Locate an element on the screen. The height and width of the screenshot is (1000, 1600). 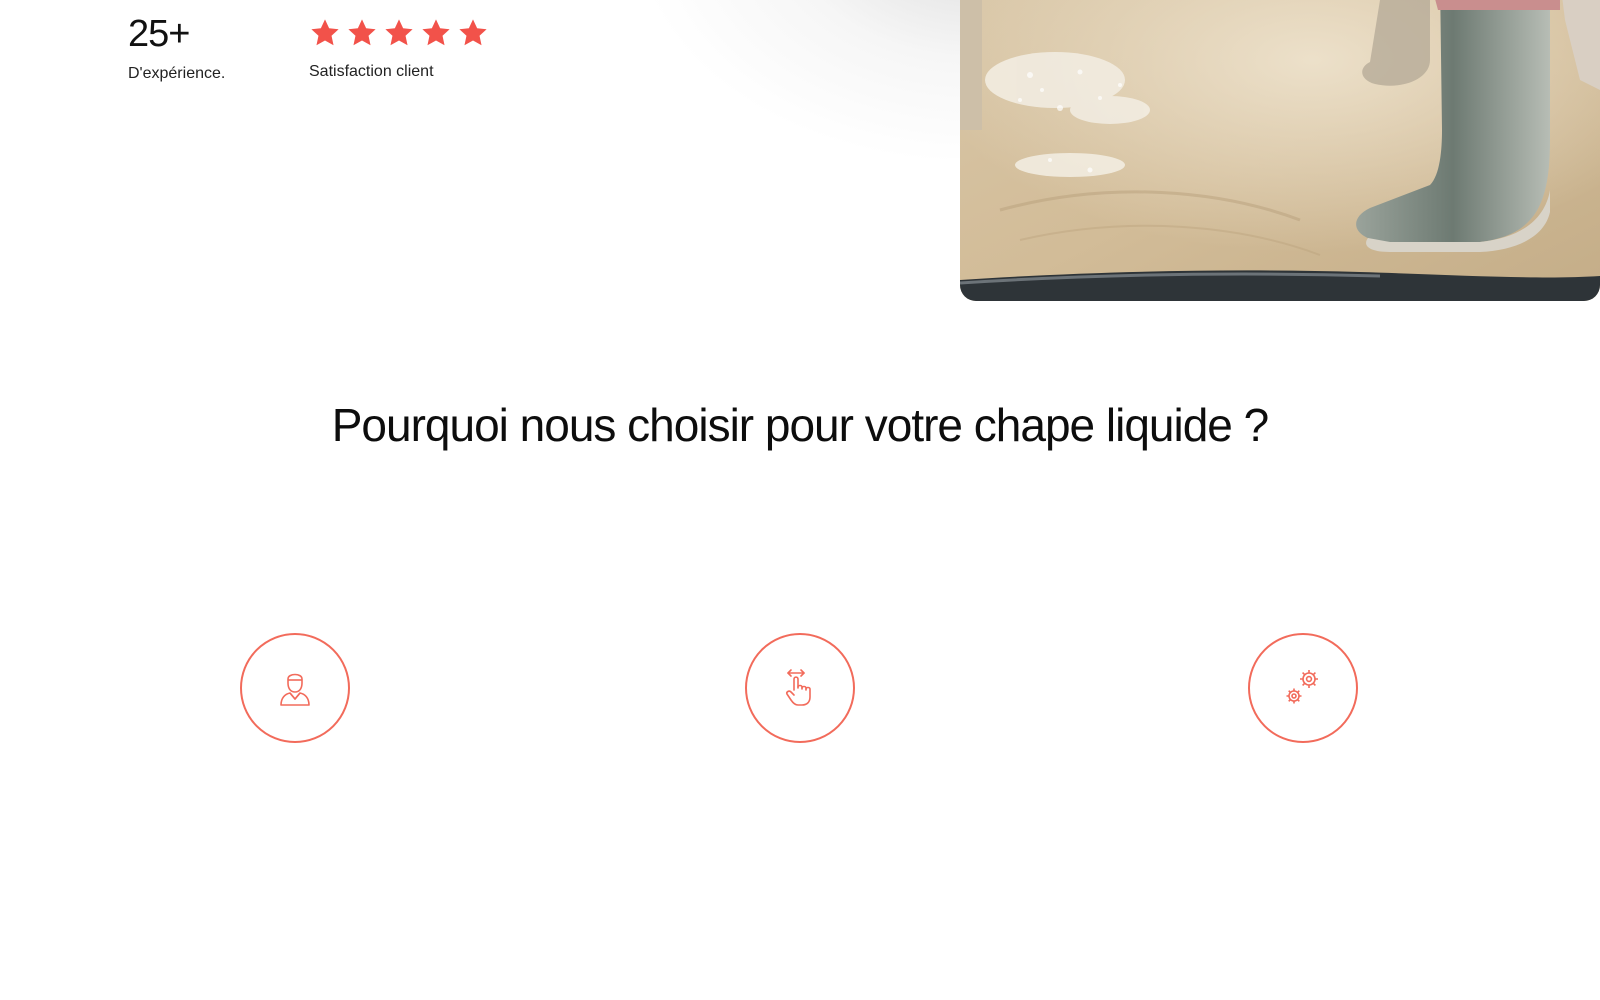
worker-boots-liquid-screed-photo is located at coordinates (1280, 150).